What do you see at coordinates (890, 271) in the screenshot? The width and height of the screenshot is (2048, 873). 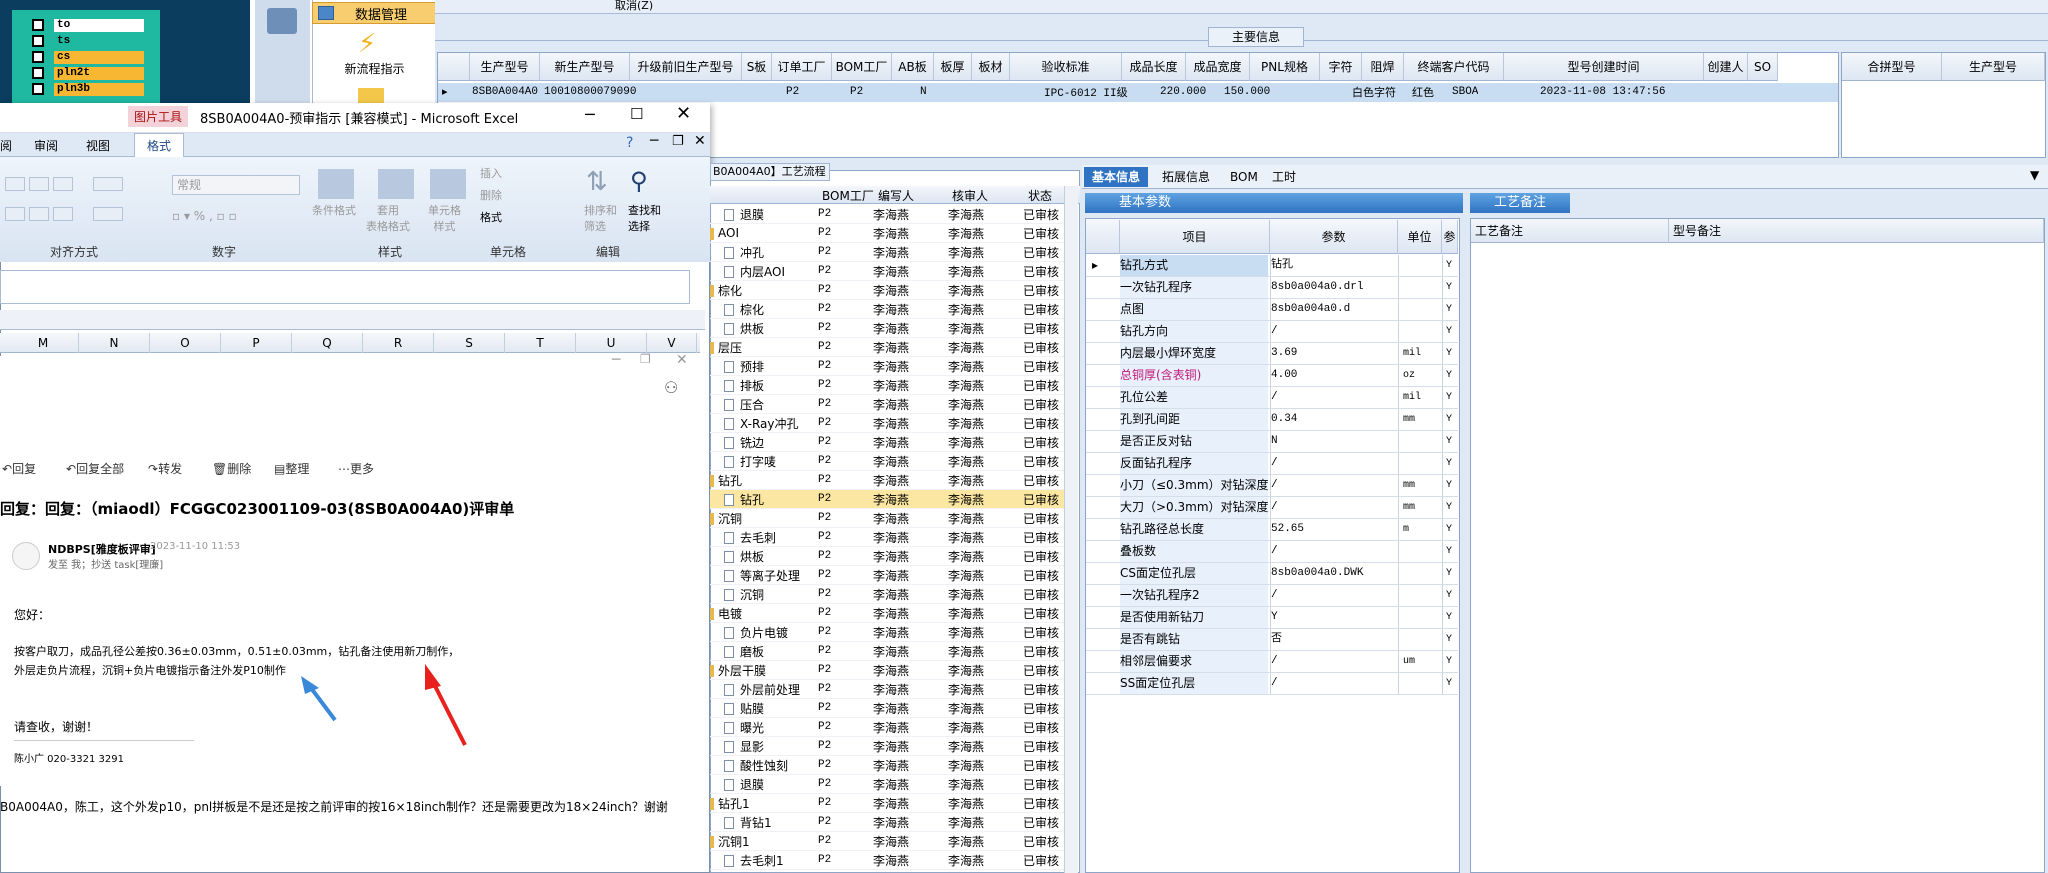 I see `table-row: 内层AOI P2 李海燕 李海燕 已审核` at bounding box center [890, 271].